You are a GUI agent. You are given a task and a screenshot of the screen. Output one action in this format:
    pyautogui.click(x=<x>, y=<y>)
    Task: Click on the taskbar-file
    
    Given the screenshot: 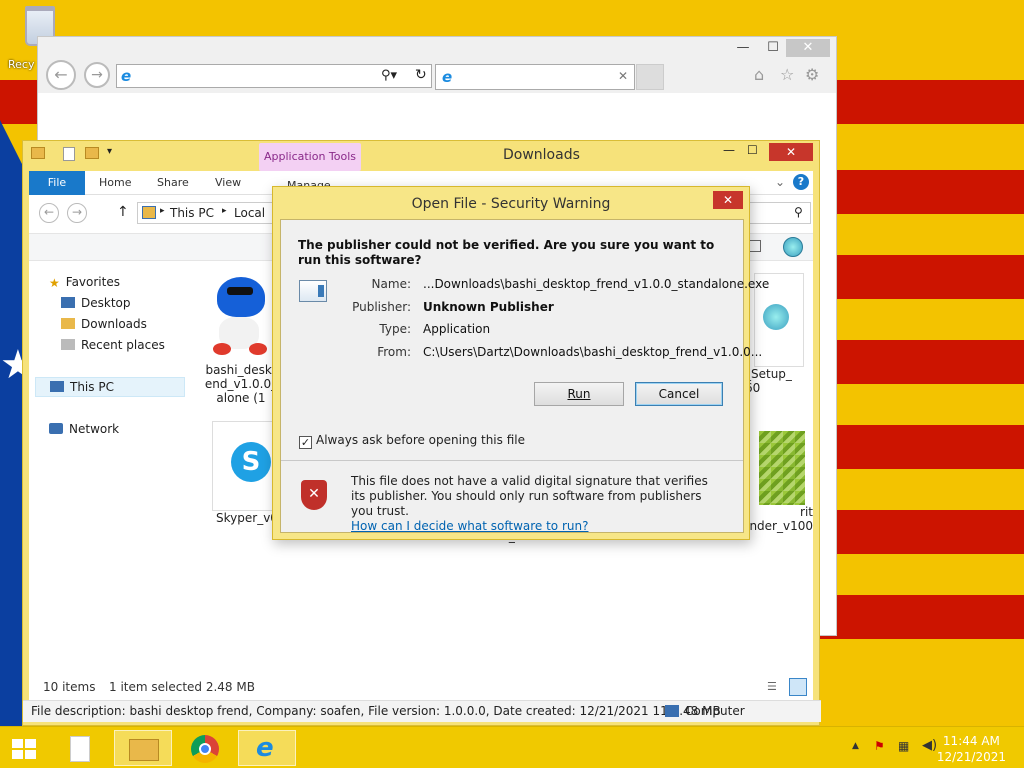 What is the action you would take?
    pyautogui.click(x=81, y=748)
    